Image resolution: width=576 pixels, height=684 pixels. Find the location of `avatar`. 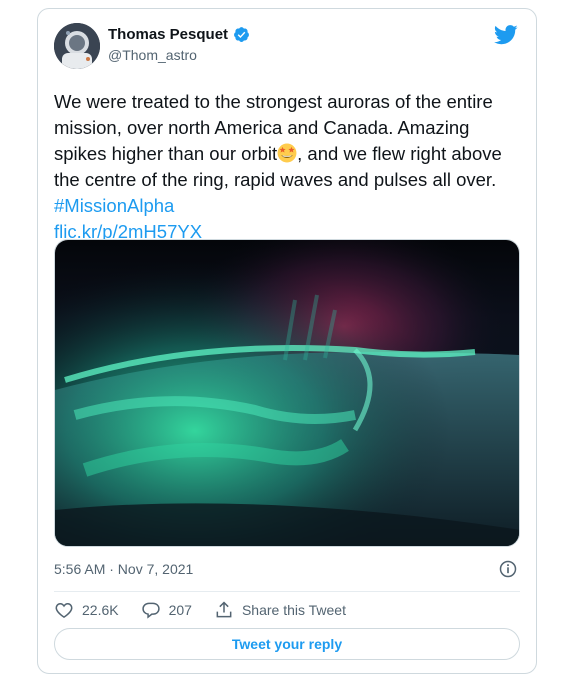

avatar is located at coordinates (77, 46).